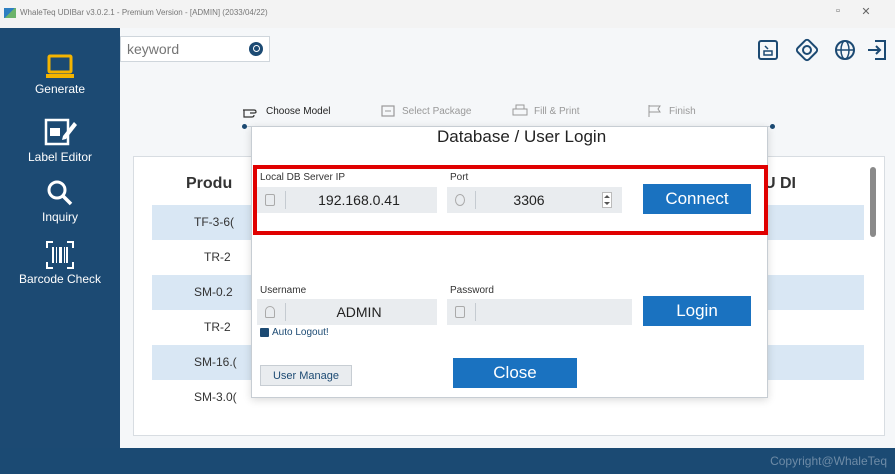 The width and height of the screenshot is (895, 474). Describe the element at coordinates (60, 66) in the screenshot. I see `laptop-icon` at that location.